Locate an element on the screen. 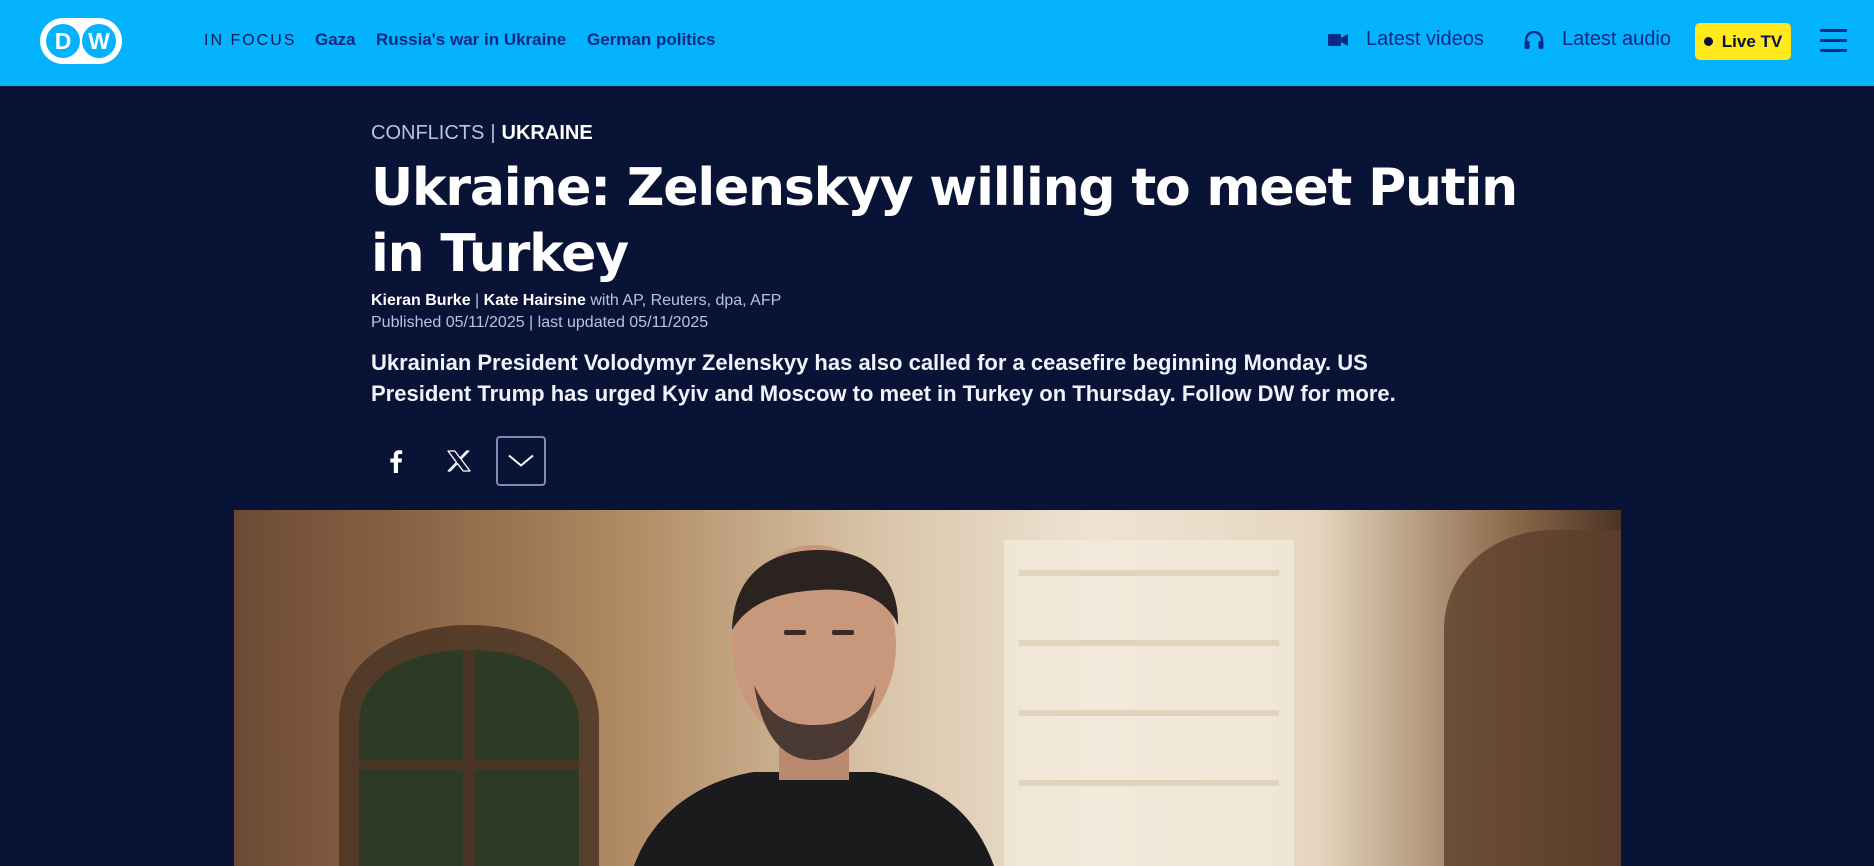 The width and height of the screenshot is (1874, 866). headphones-icon is located at coordinates (1534, 39).